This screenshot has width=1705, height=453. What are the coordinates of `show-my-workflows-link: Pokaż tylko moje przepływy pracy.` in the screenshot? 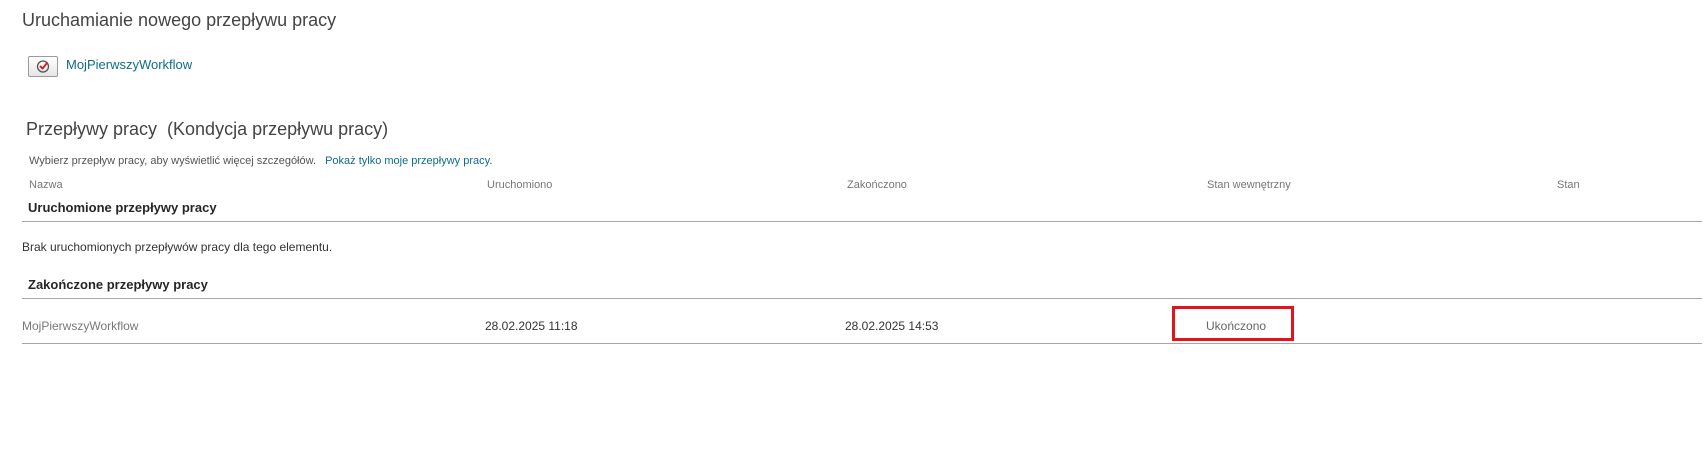 It's located at (408, 161).